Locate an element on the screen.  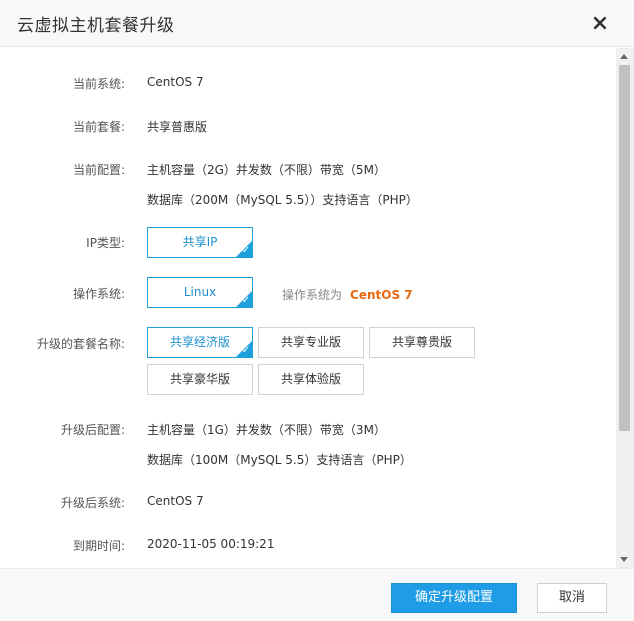
plan-option-premium: 共享尊贵版 is located at coordinates (422, 342).